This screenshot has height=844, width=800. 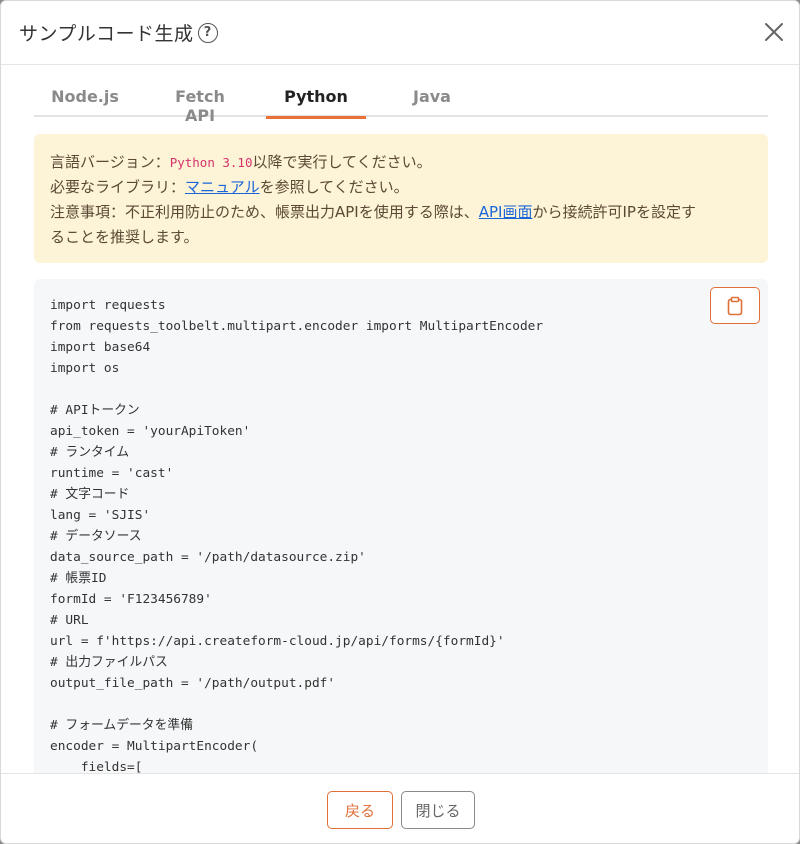 I want to click on clipboard-icon, so click(x=735, y=305).